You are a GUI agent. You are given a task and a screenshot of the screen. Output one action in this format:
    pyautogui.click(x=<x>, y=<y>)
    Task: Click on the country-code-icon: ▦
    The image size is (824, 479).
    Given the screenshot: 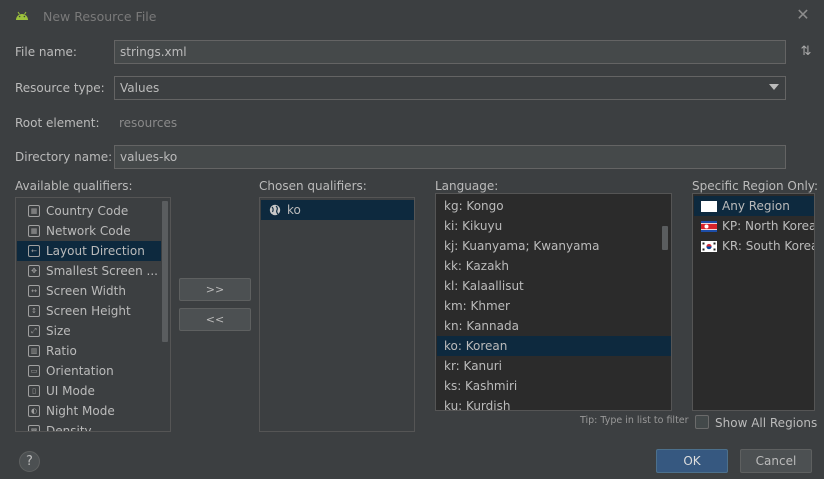 What is the action you would take?
    pyautogui.click(x=34, y=211)
    